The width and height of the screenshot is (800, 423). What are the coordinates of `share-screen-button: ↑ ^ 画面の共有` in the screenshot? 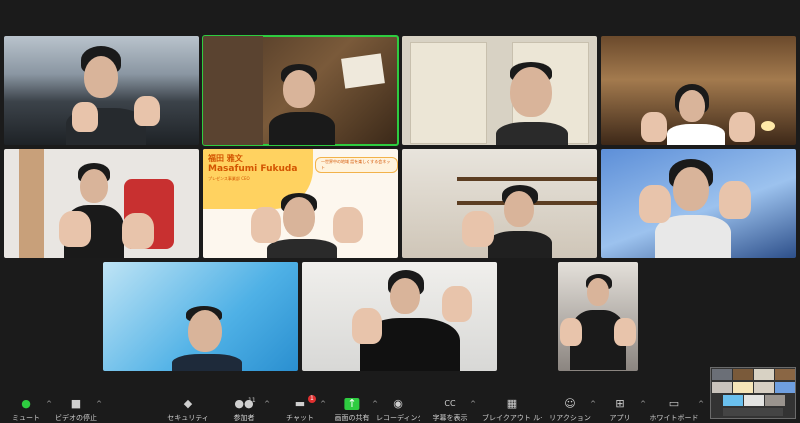 It's located at (354, 408).